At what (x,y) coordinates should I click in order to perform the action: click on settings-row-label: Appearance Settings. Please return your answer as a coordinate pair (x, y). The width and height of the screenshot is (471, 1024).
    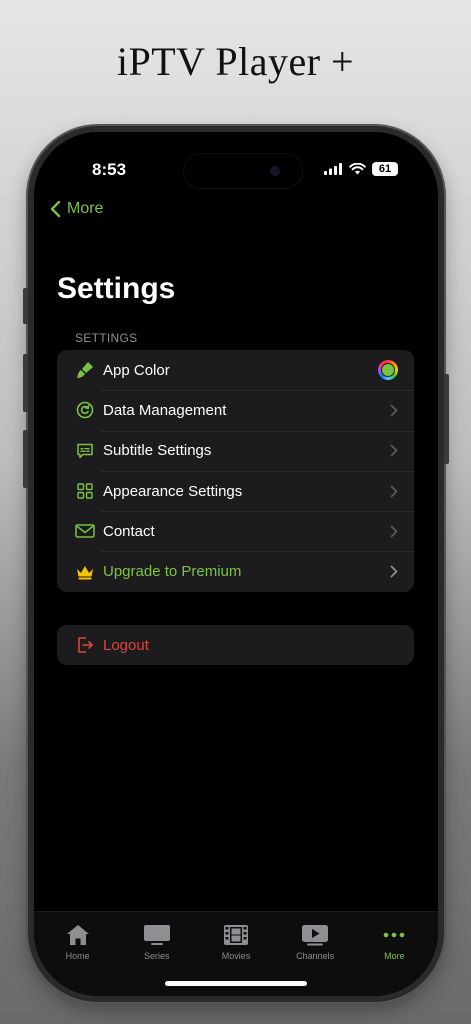
    Looking at the image, I should click on (173, 491).